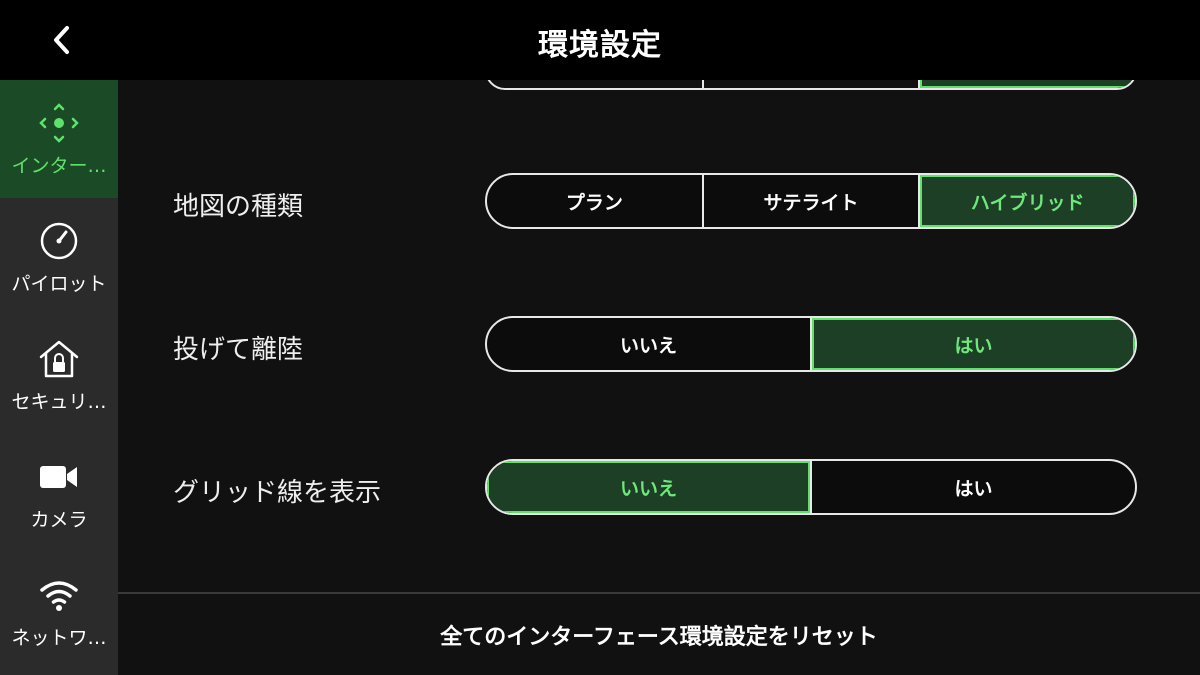 This screenshot has width=1200, height=675. I want to click on wifi-icon, so click(59, 595).